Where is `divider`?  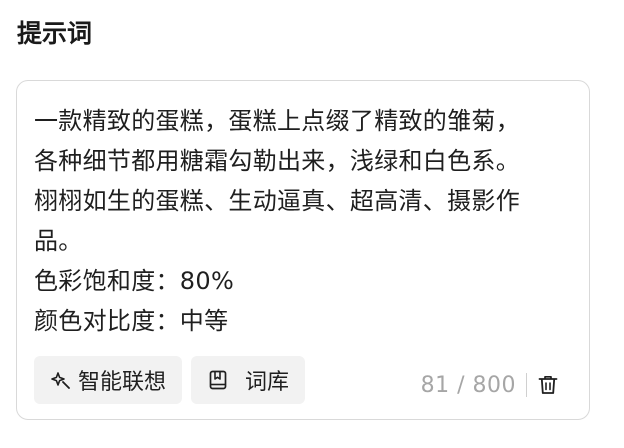 divider is located at coordinates (526, 385).